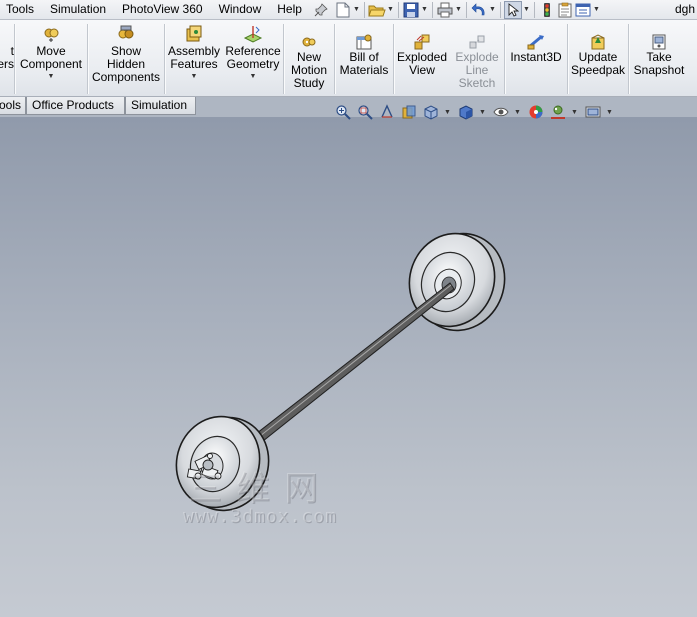  What do you see at coordinates (445, 10) in the screenshot?
I see `print-icon` at bounding box center [445, 10].